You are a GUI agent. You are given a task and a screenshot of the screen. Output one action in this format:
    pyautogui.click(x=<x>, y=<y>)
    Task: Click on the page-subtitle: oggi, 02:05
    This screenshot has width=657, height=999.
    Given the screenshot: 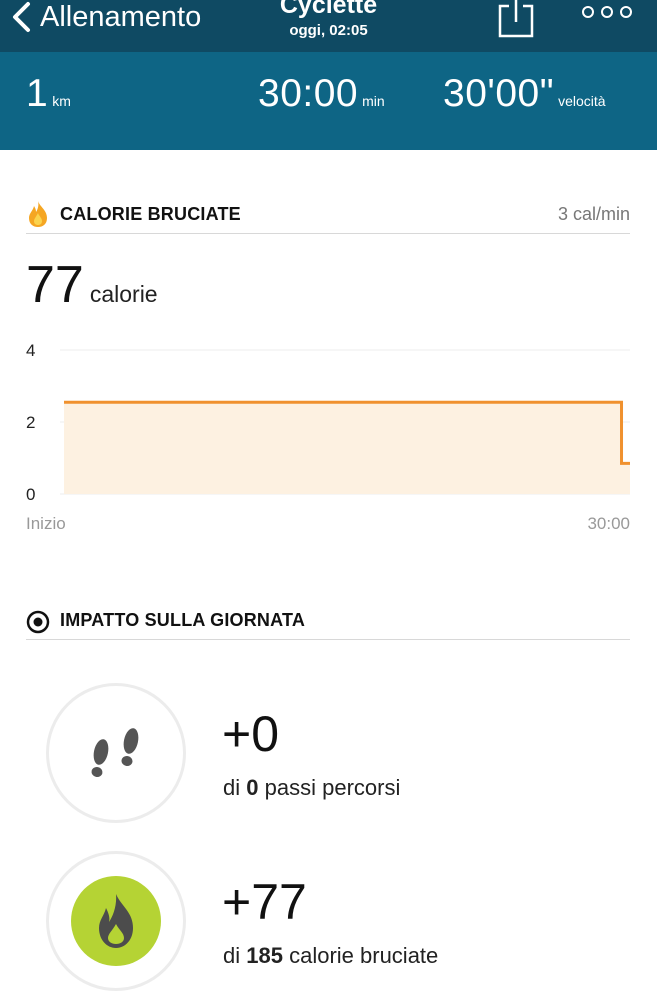 What is the action you would take?
    pyautogui.click(x=328, y=30)
    